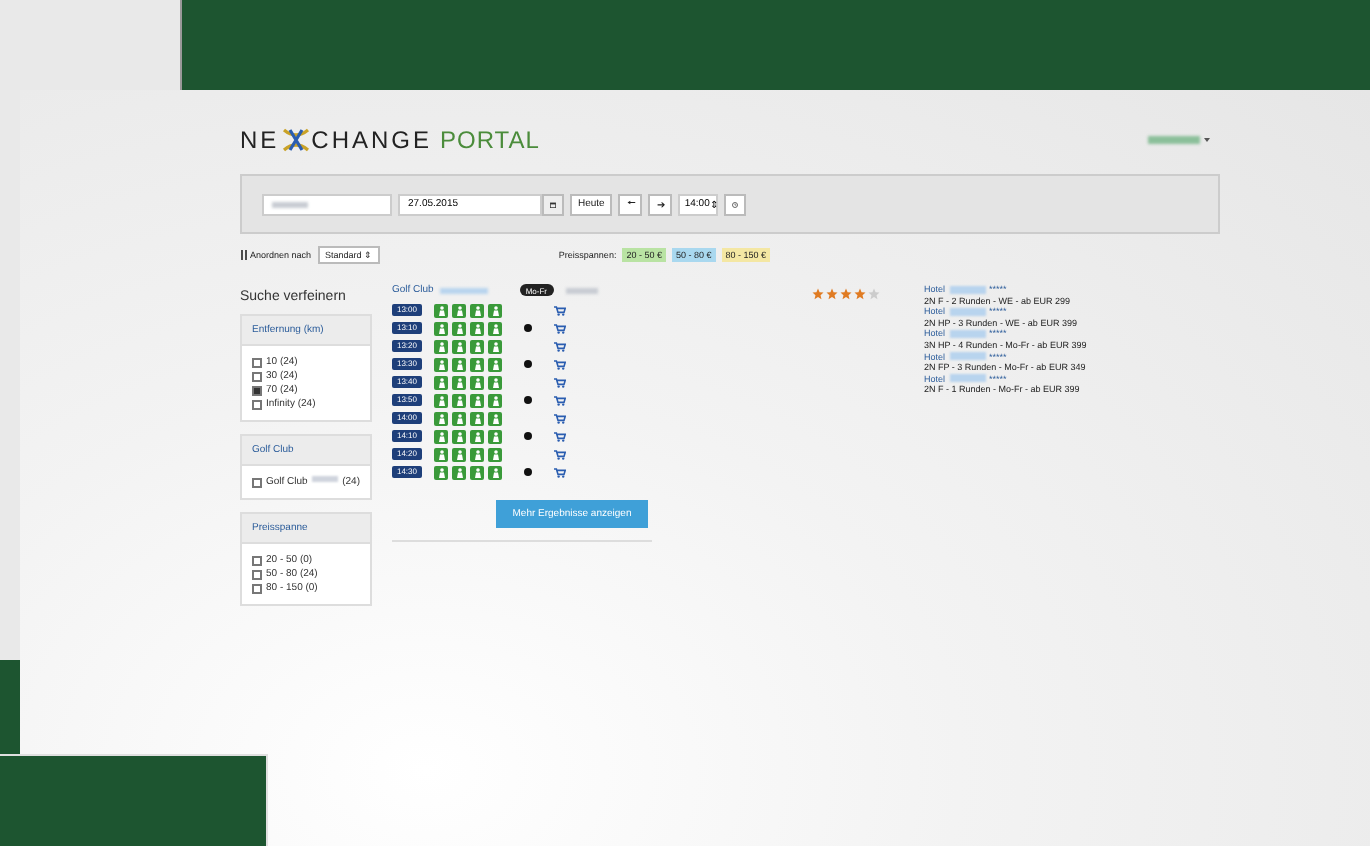 The image size is (1370, 846). I want to click on logo-mark-icon, so click(295, 140).